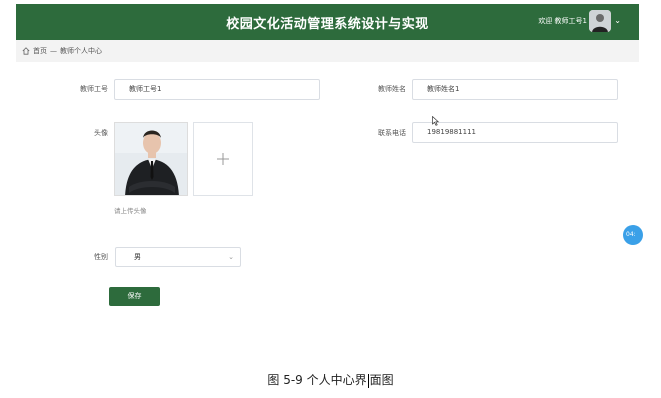 The image size is (661, 398). What do you see at coordinates (81, 51) in the screenshot?
I see `breadcrumb-current: 教师个人中心` at bounding box center [81, 51].